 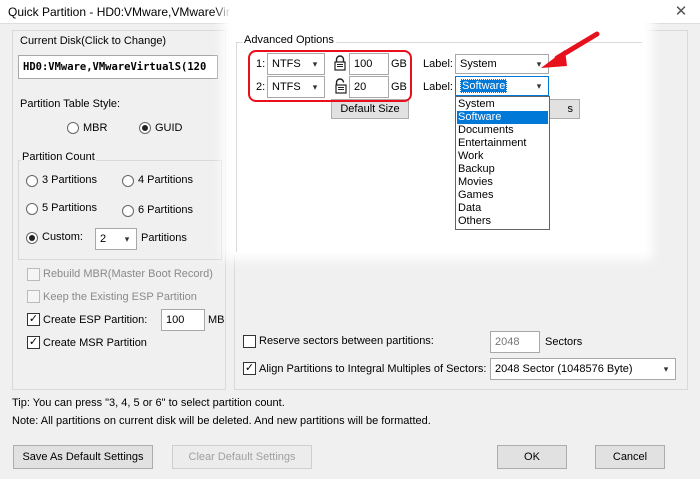 I want to click on custom-count-select: 2 ▾, so click(x=116, y=239).